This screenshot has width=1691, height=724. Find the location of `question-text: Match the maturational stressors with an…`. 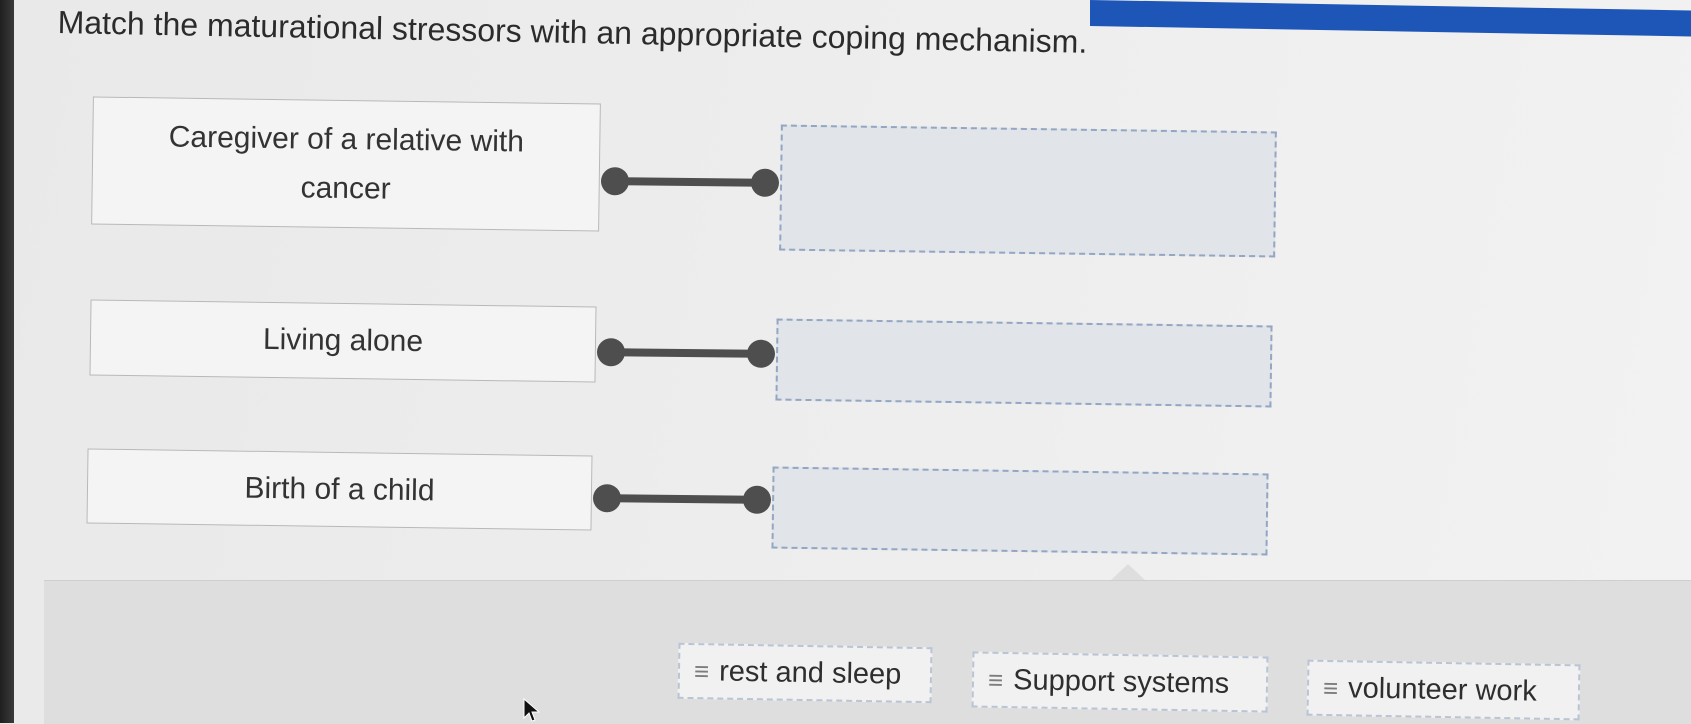

question-text: Match the maturational stressors with an… is located at coordinates (572, 32).